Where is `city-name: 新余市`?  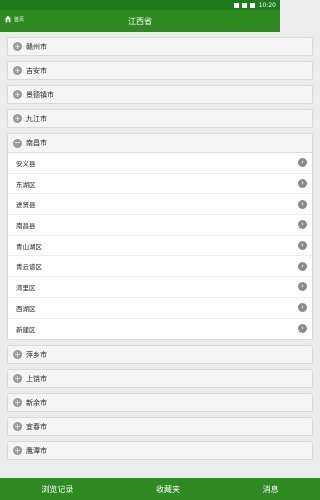 city-name: 新余市 is located at coordinates (36, 402).